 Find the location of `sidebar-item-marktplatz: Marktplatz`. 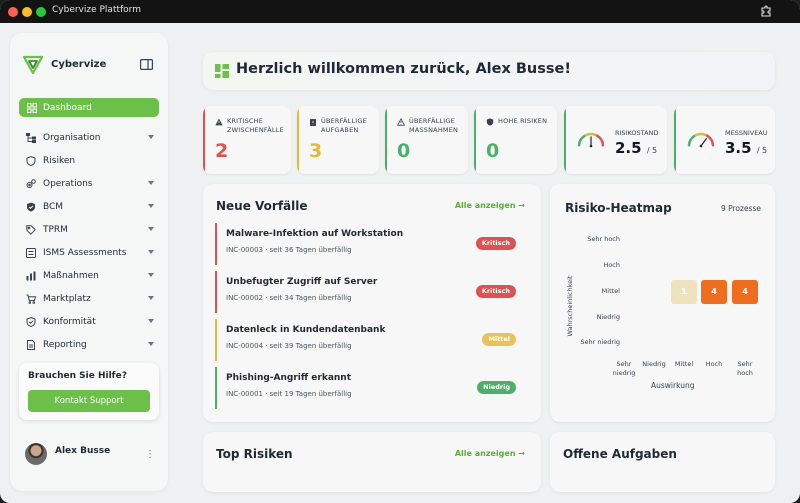

sidebar-item-marktplatz: Marktplatz is located at coordinates (90, 298).